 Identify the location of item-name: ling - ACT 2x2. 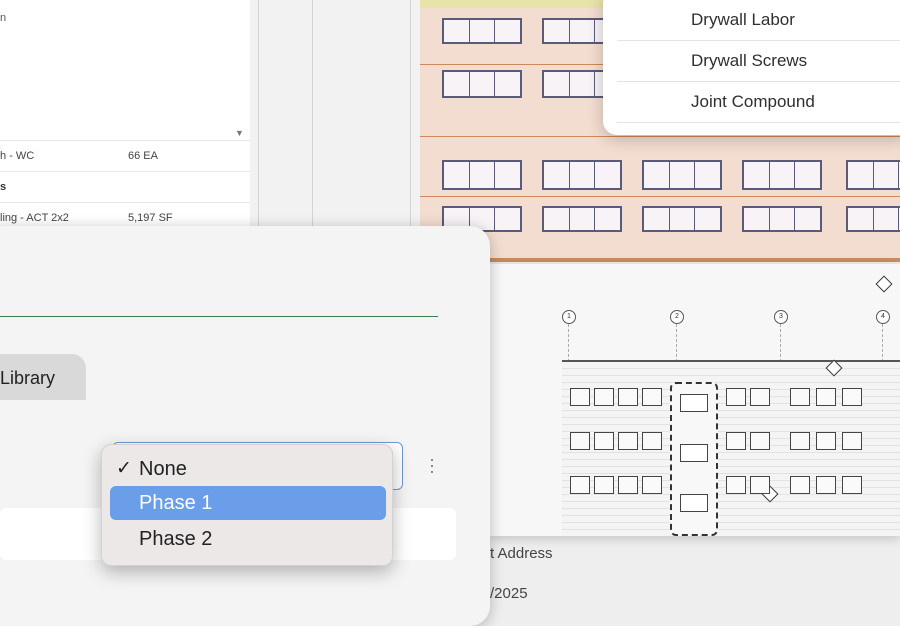
(34, 218).